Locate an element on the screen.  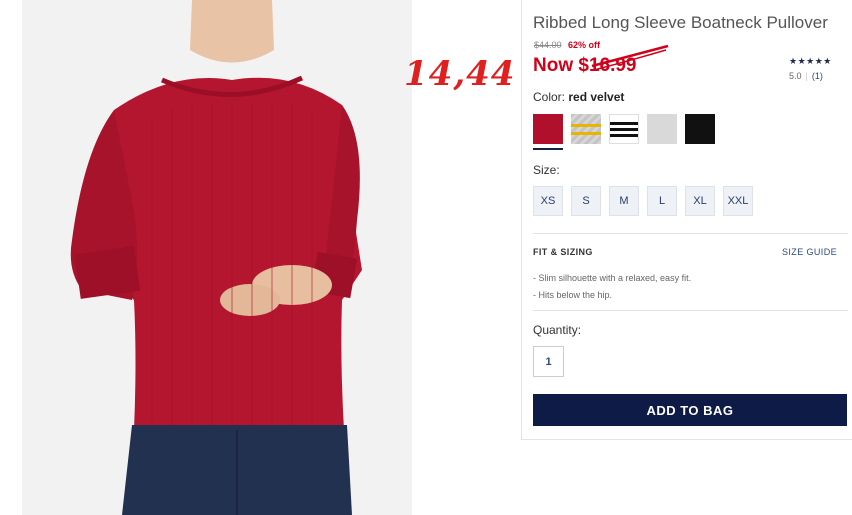
fit-sizing-heading: FIT & SIZING is located at coordinates (563, 252).